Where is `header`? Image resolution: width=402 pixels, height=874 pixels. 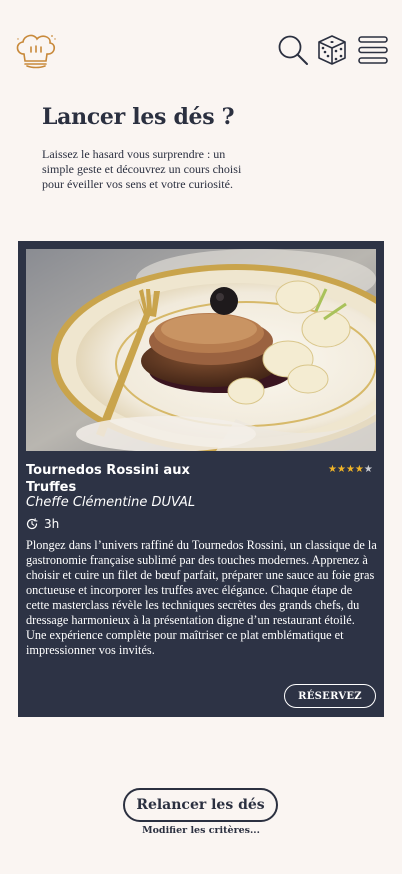
header is located at coordinates (201, 50).